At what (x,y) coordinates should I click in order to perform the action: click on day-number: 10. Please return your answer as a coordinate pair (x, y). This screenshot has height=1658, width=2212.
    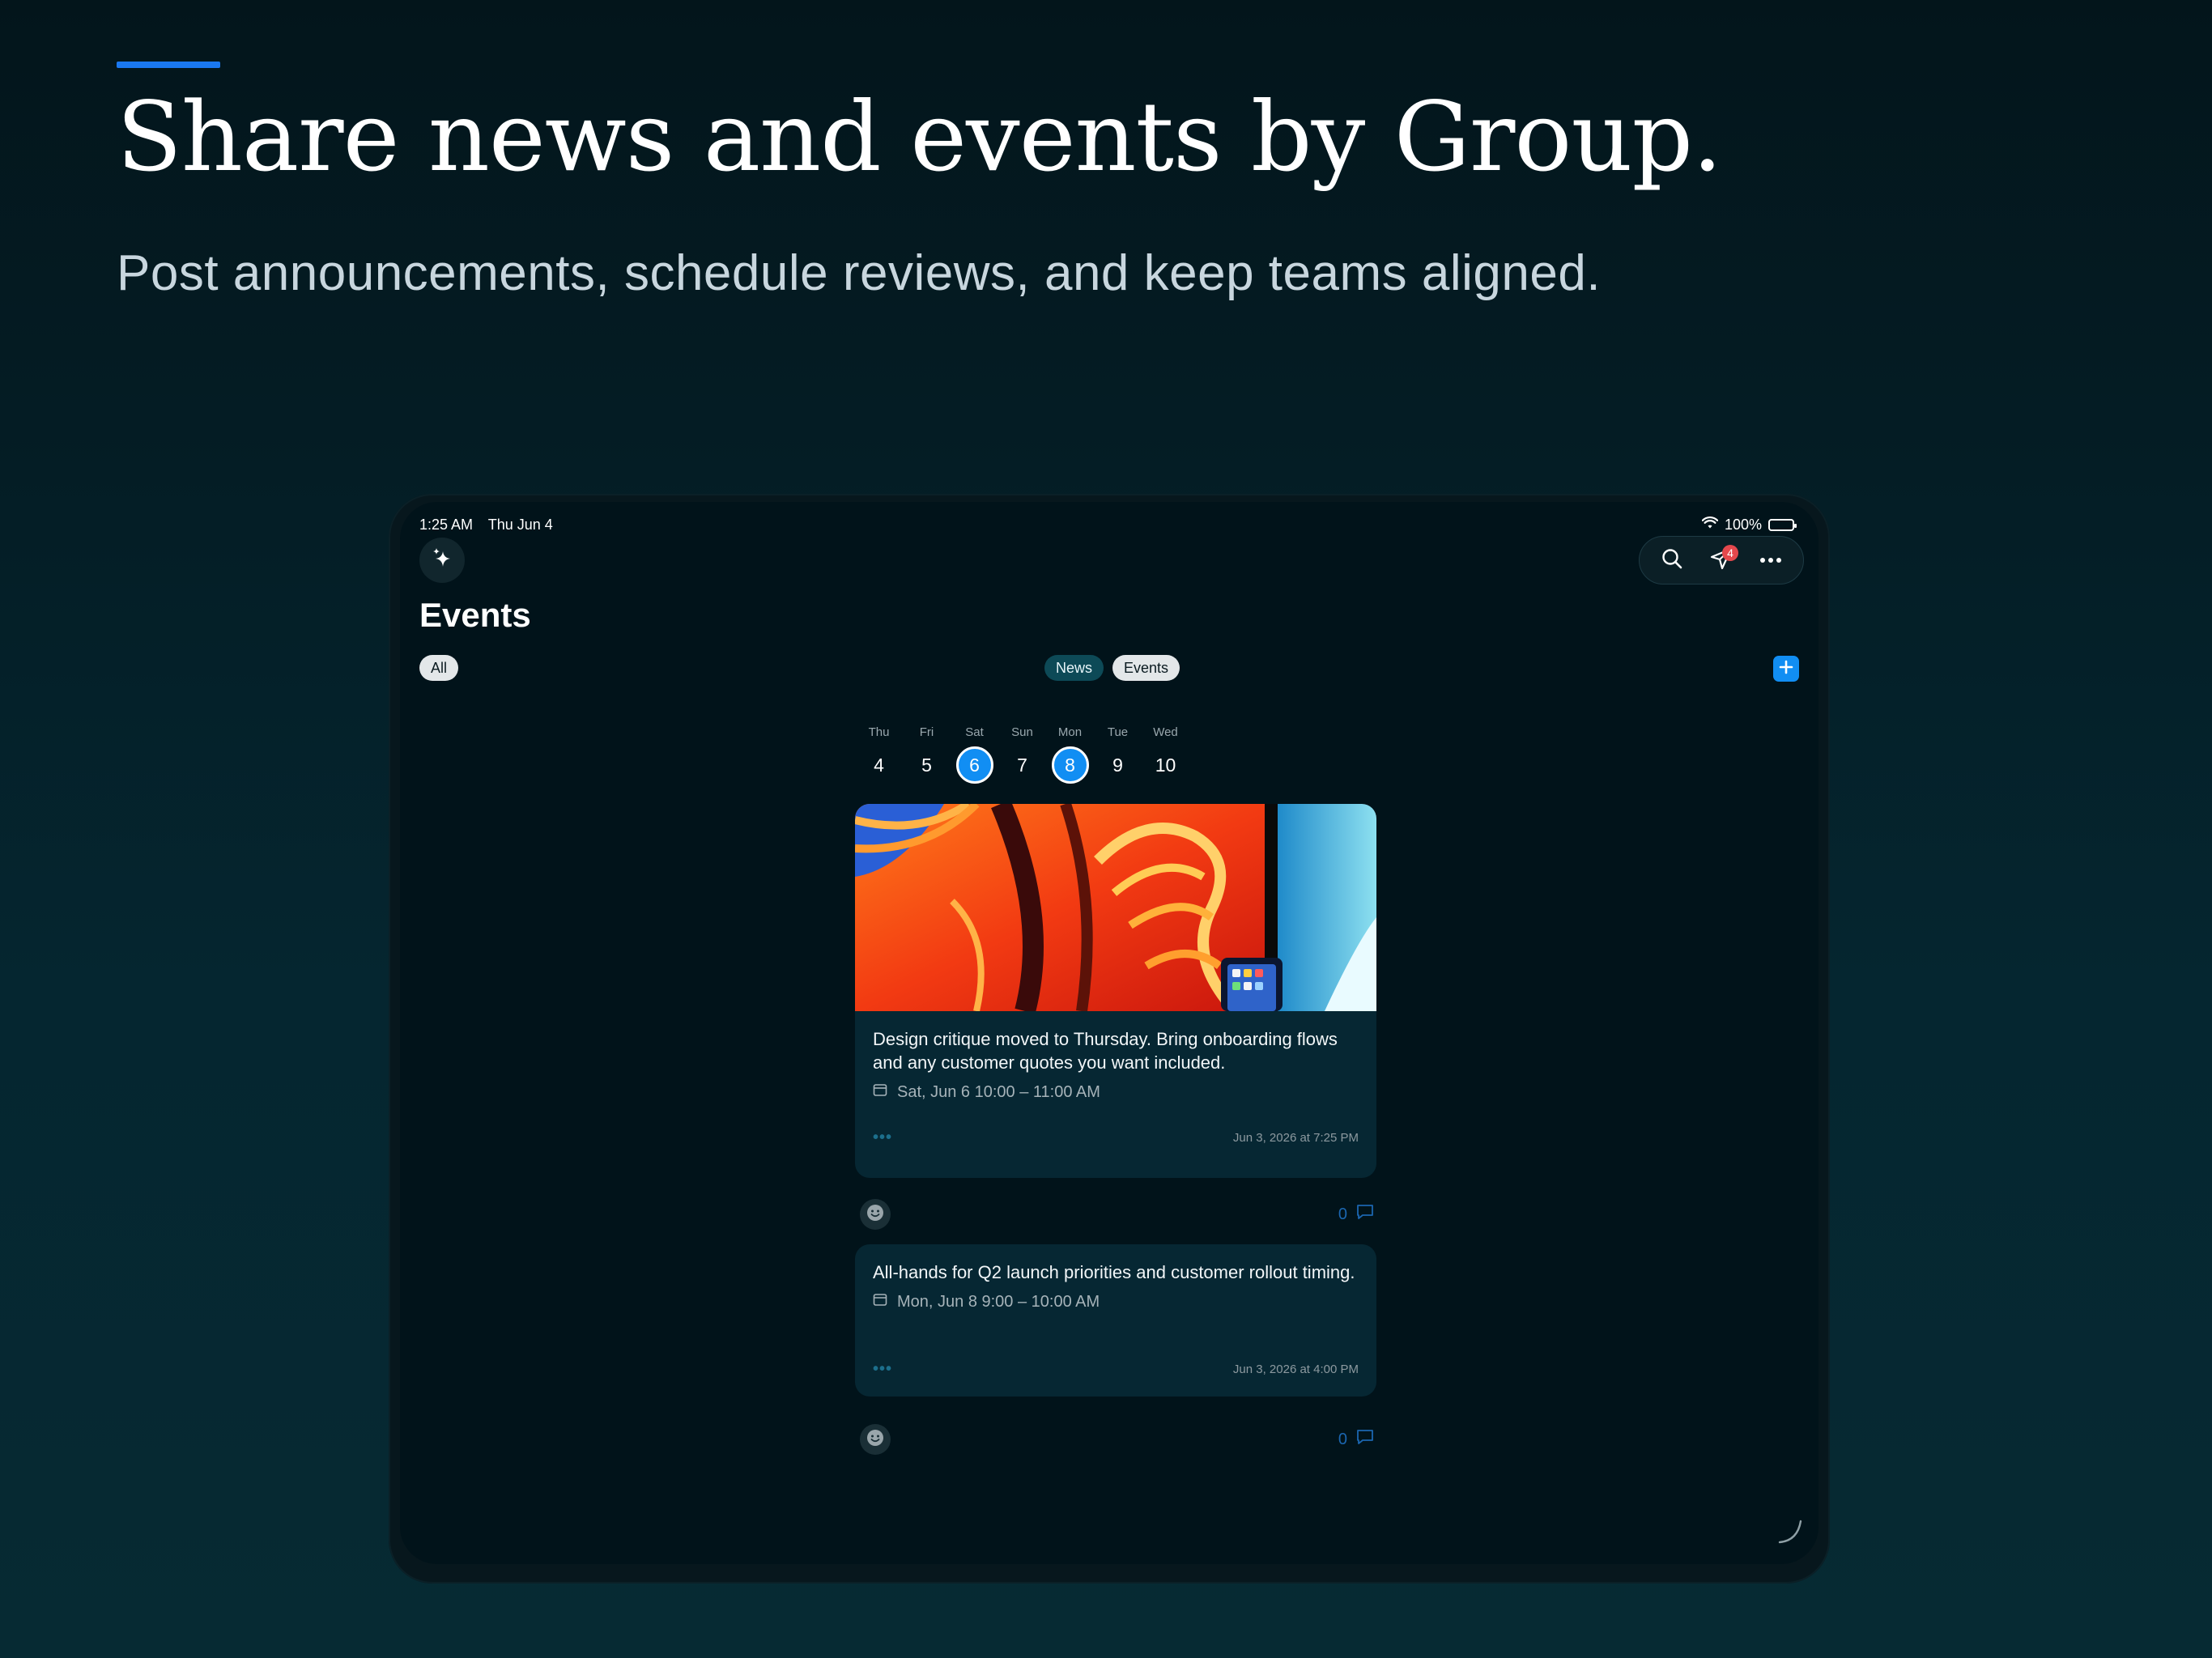
    Looking at the image, I should click on (1165, 765).